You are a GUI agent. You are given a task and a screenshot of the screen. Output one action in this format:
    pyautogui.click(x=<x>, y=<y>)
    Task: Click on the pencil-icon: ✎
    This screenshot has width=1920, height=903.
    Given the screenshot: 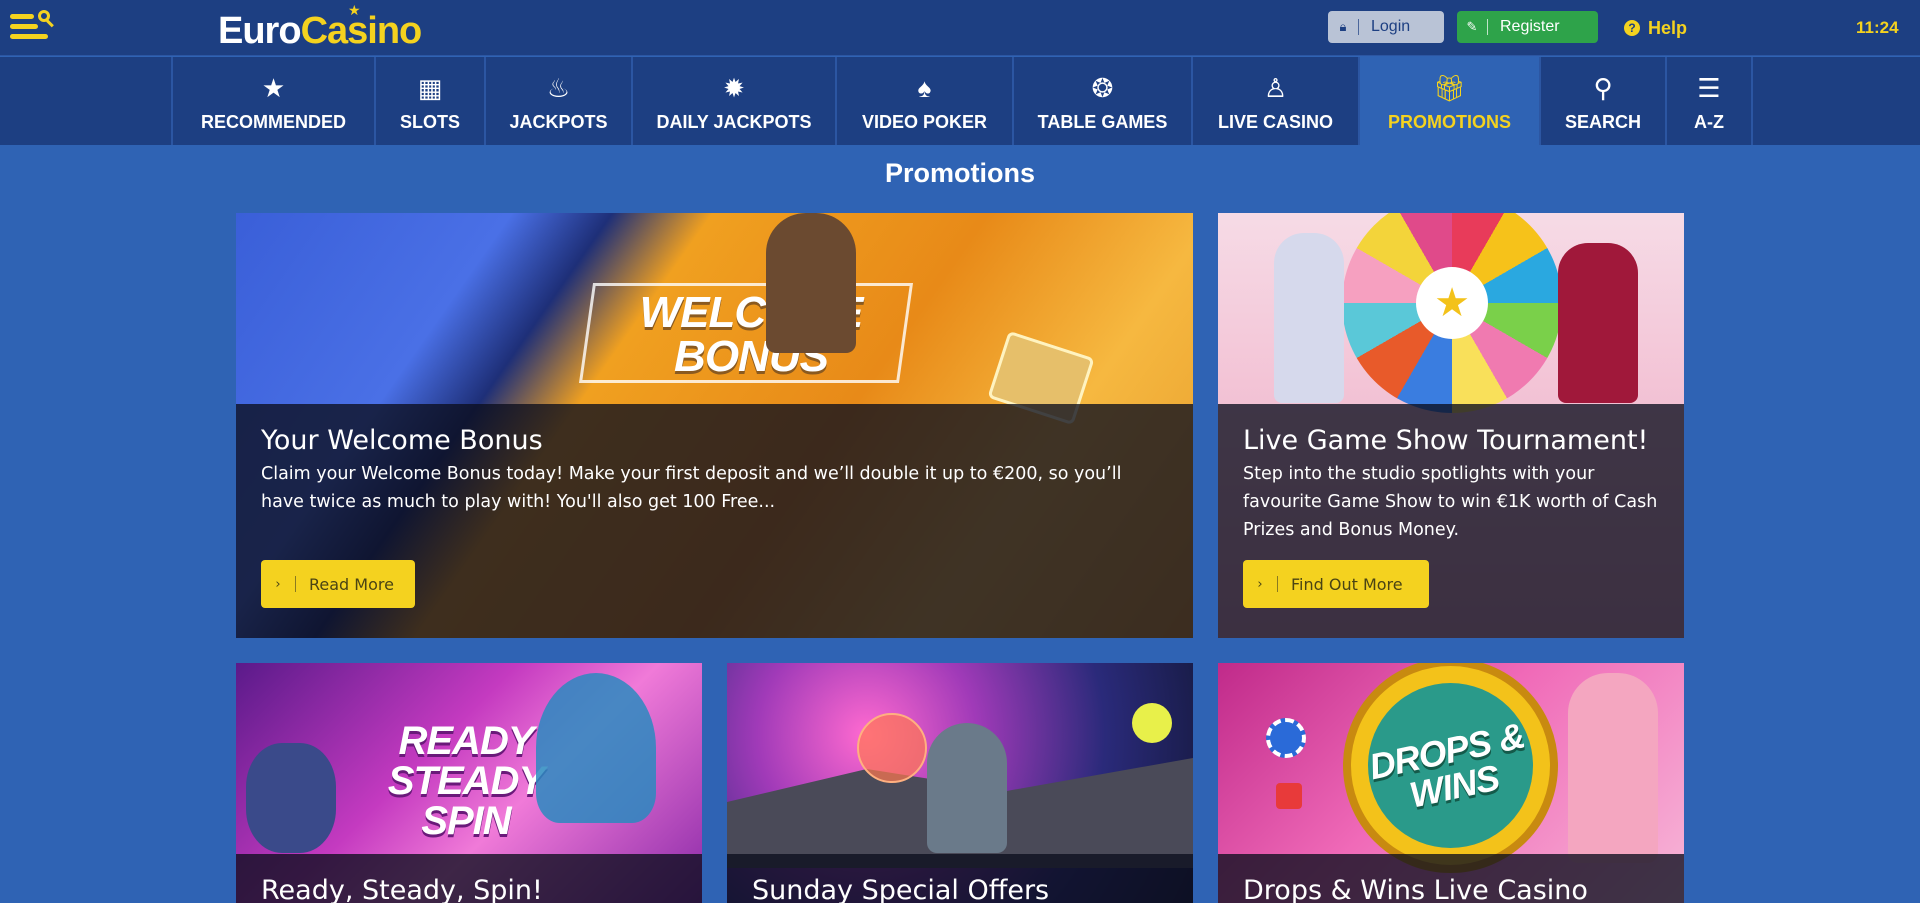 What is the action you would take?
    pyautogui.click(x=1472, y=26)
    